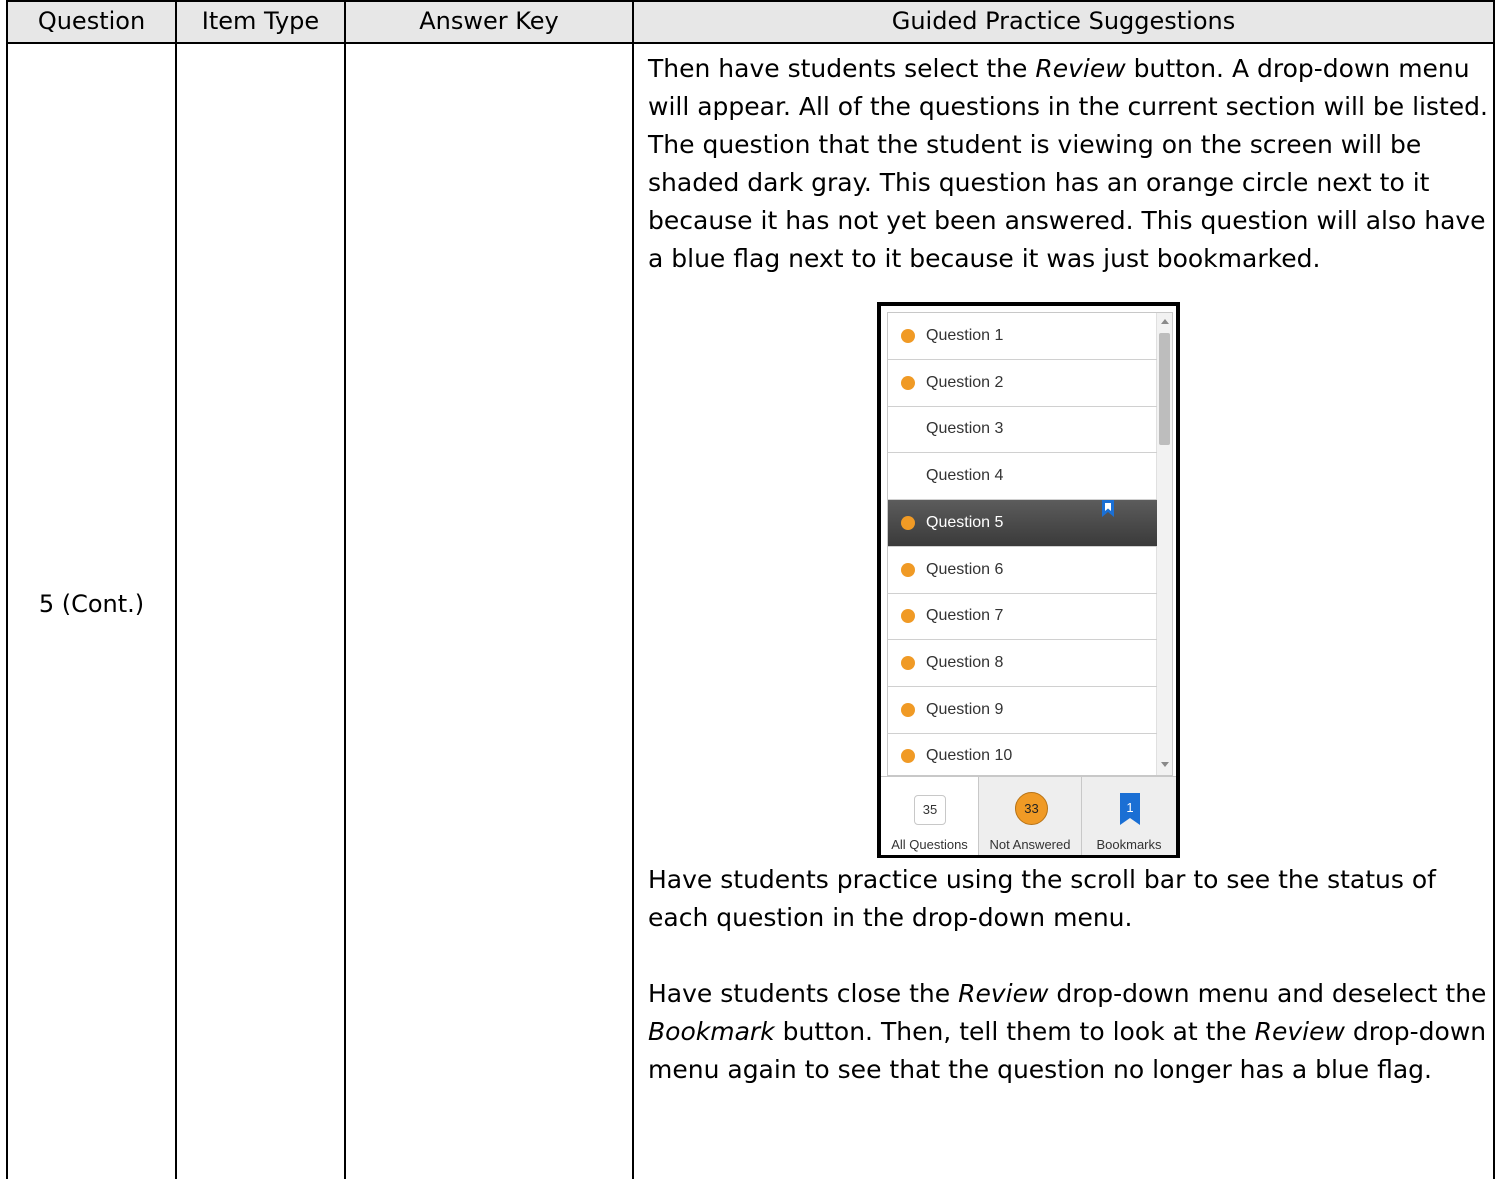 The height and width of the screenshot is (1179, 1495). What do you see at coordinates (1129, 844) in the screenshot?
I see `tab-bookmarks-label: Bookmarks` at bounding box center [1129, 844].